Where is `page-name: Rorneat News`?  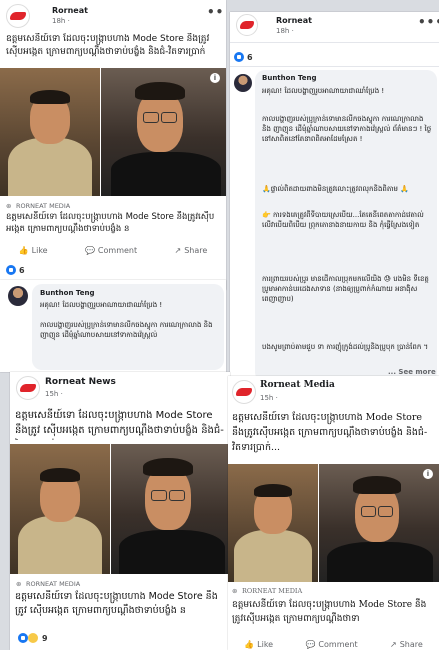 page-name: Rorneat News is located at coordinates (80, 382).